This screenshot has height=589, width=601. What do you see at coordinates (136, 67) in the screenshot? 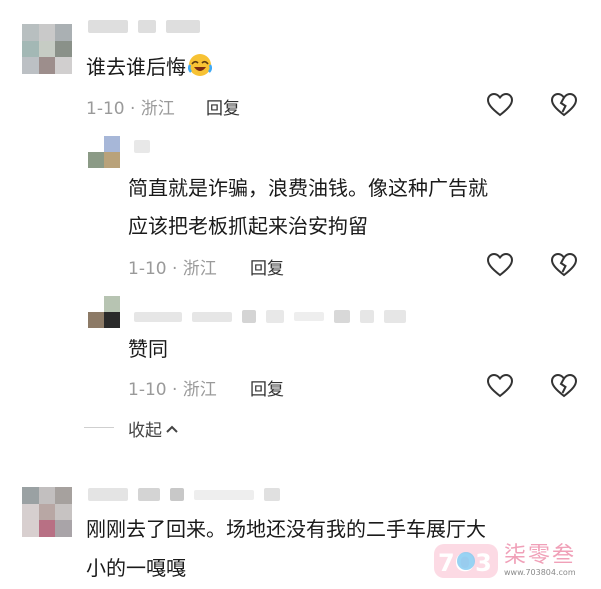
I see `comment-text-line: 谁去谁后悔` at bounding box center [136, 67].